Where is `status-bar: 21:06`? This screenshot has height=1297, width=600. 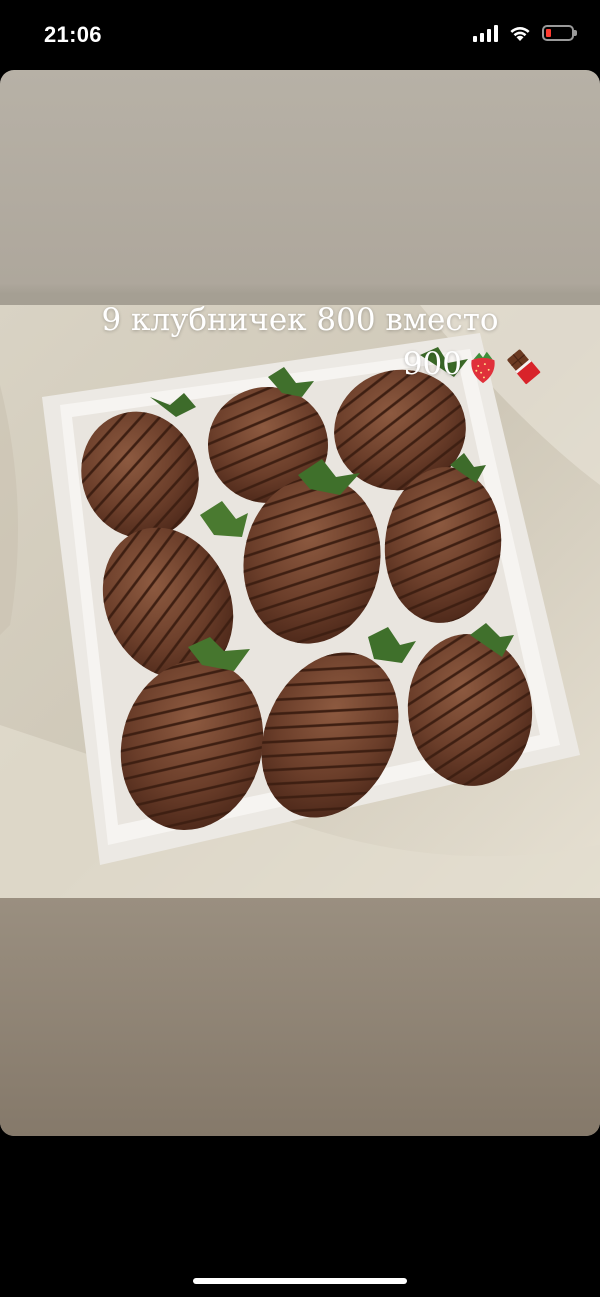 status-bar: 21:06 is located at coordinates (300, 35).